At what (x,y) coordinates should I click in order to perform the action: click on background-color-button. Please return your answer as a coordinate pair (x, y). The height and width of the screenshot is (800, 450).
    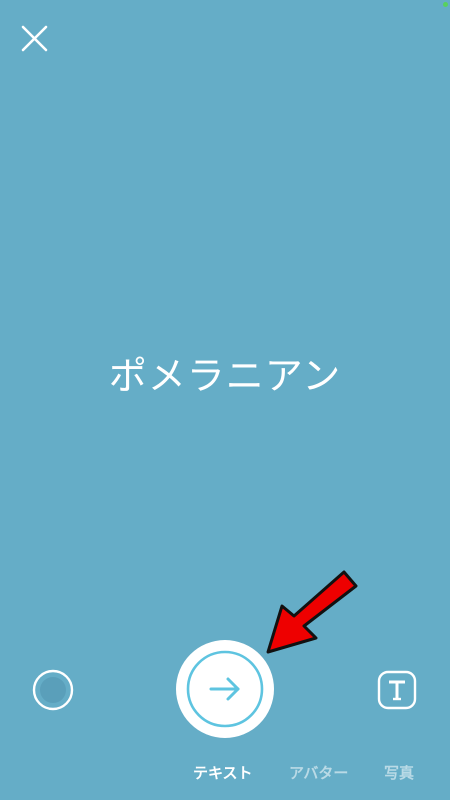
    Looking at the image, I should click on (53, 690).